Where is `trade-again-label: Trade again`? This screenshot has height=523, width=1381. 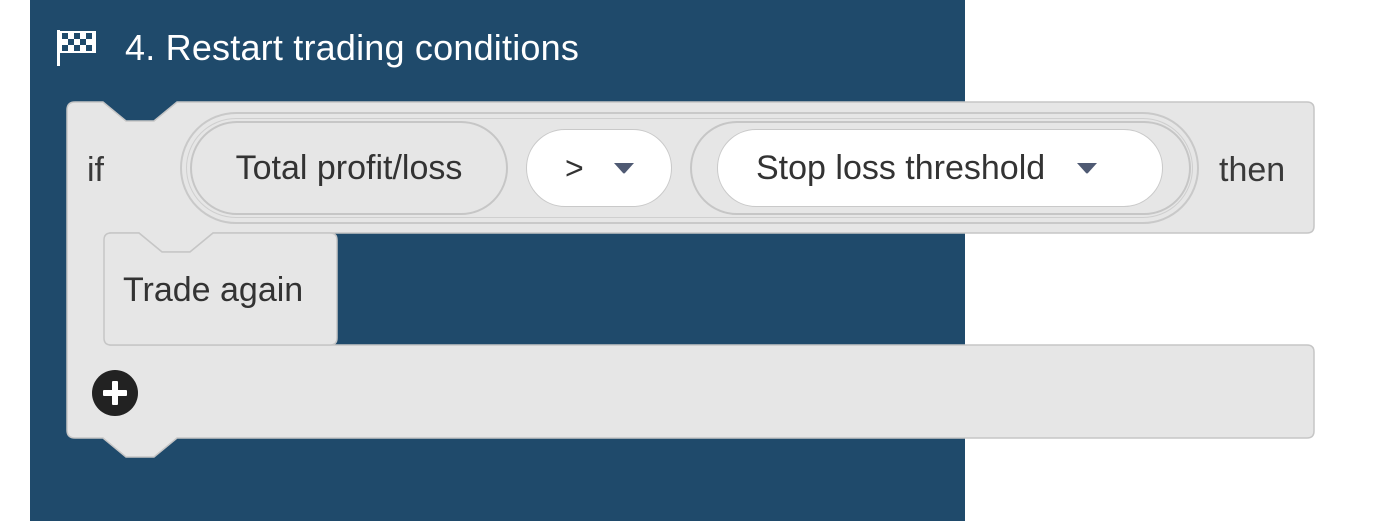
trade-again-label: Trade again is located at coordinates (213, 290).